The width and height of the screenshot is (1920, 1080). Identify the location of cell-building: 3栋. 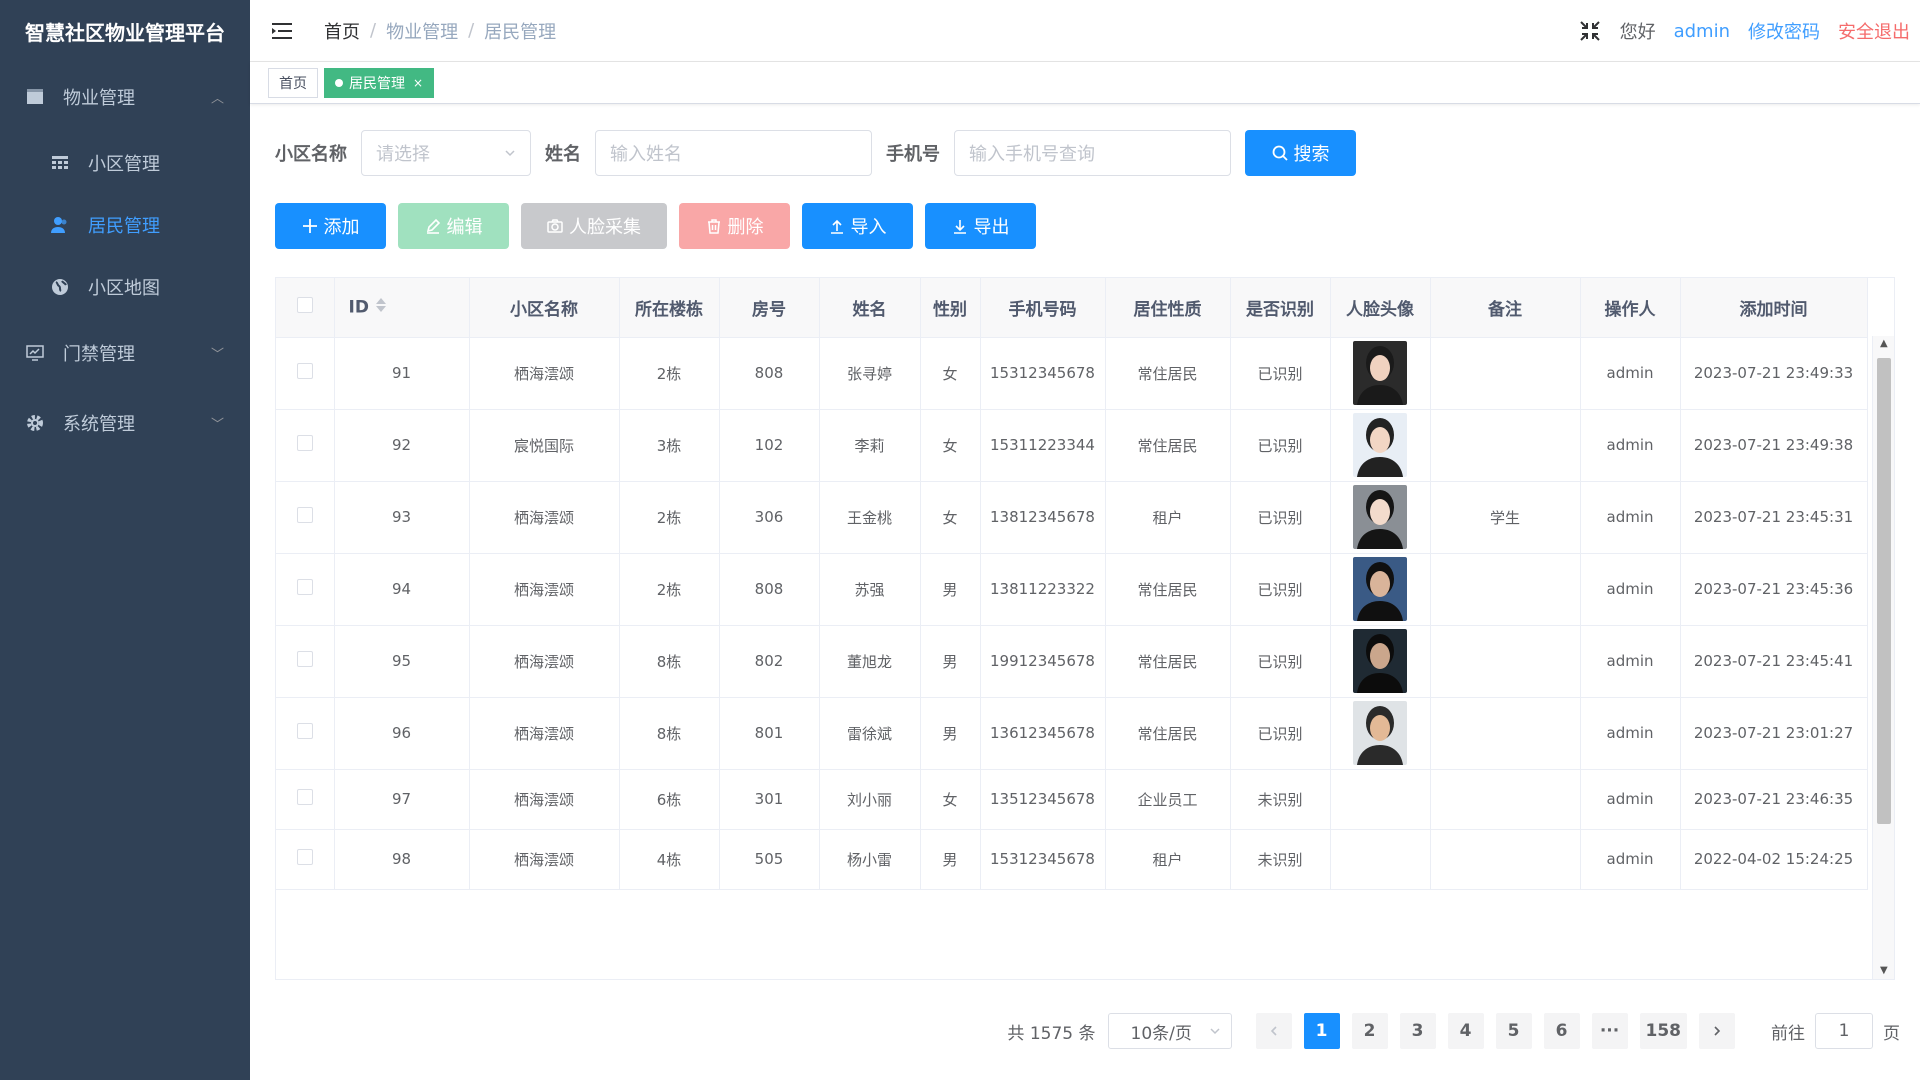
(669, 445).